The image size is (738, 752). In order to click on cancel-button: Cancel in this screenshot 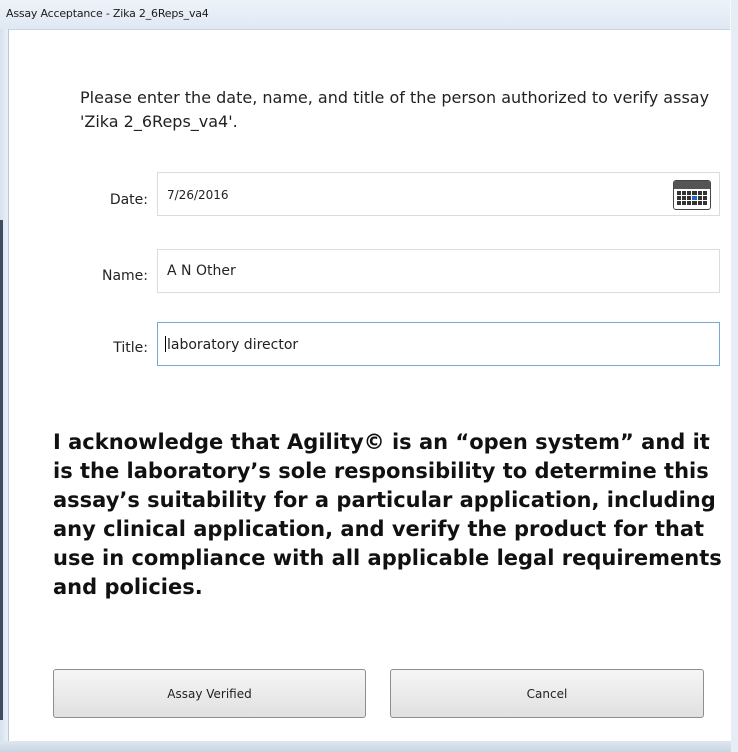, I will do `click(547, 693)`.